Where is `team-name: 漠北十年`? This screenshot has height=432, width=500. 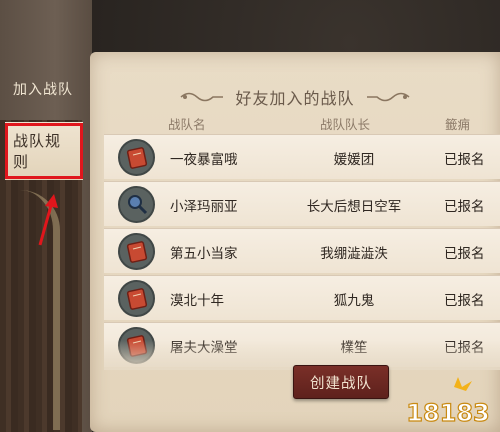 team-name: 漠北十年 is located at coordinates (197, 301).